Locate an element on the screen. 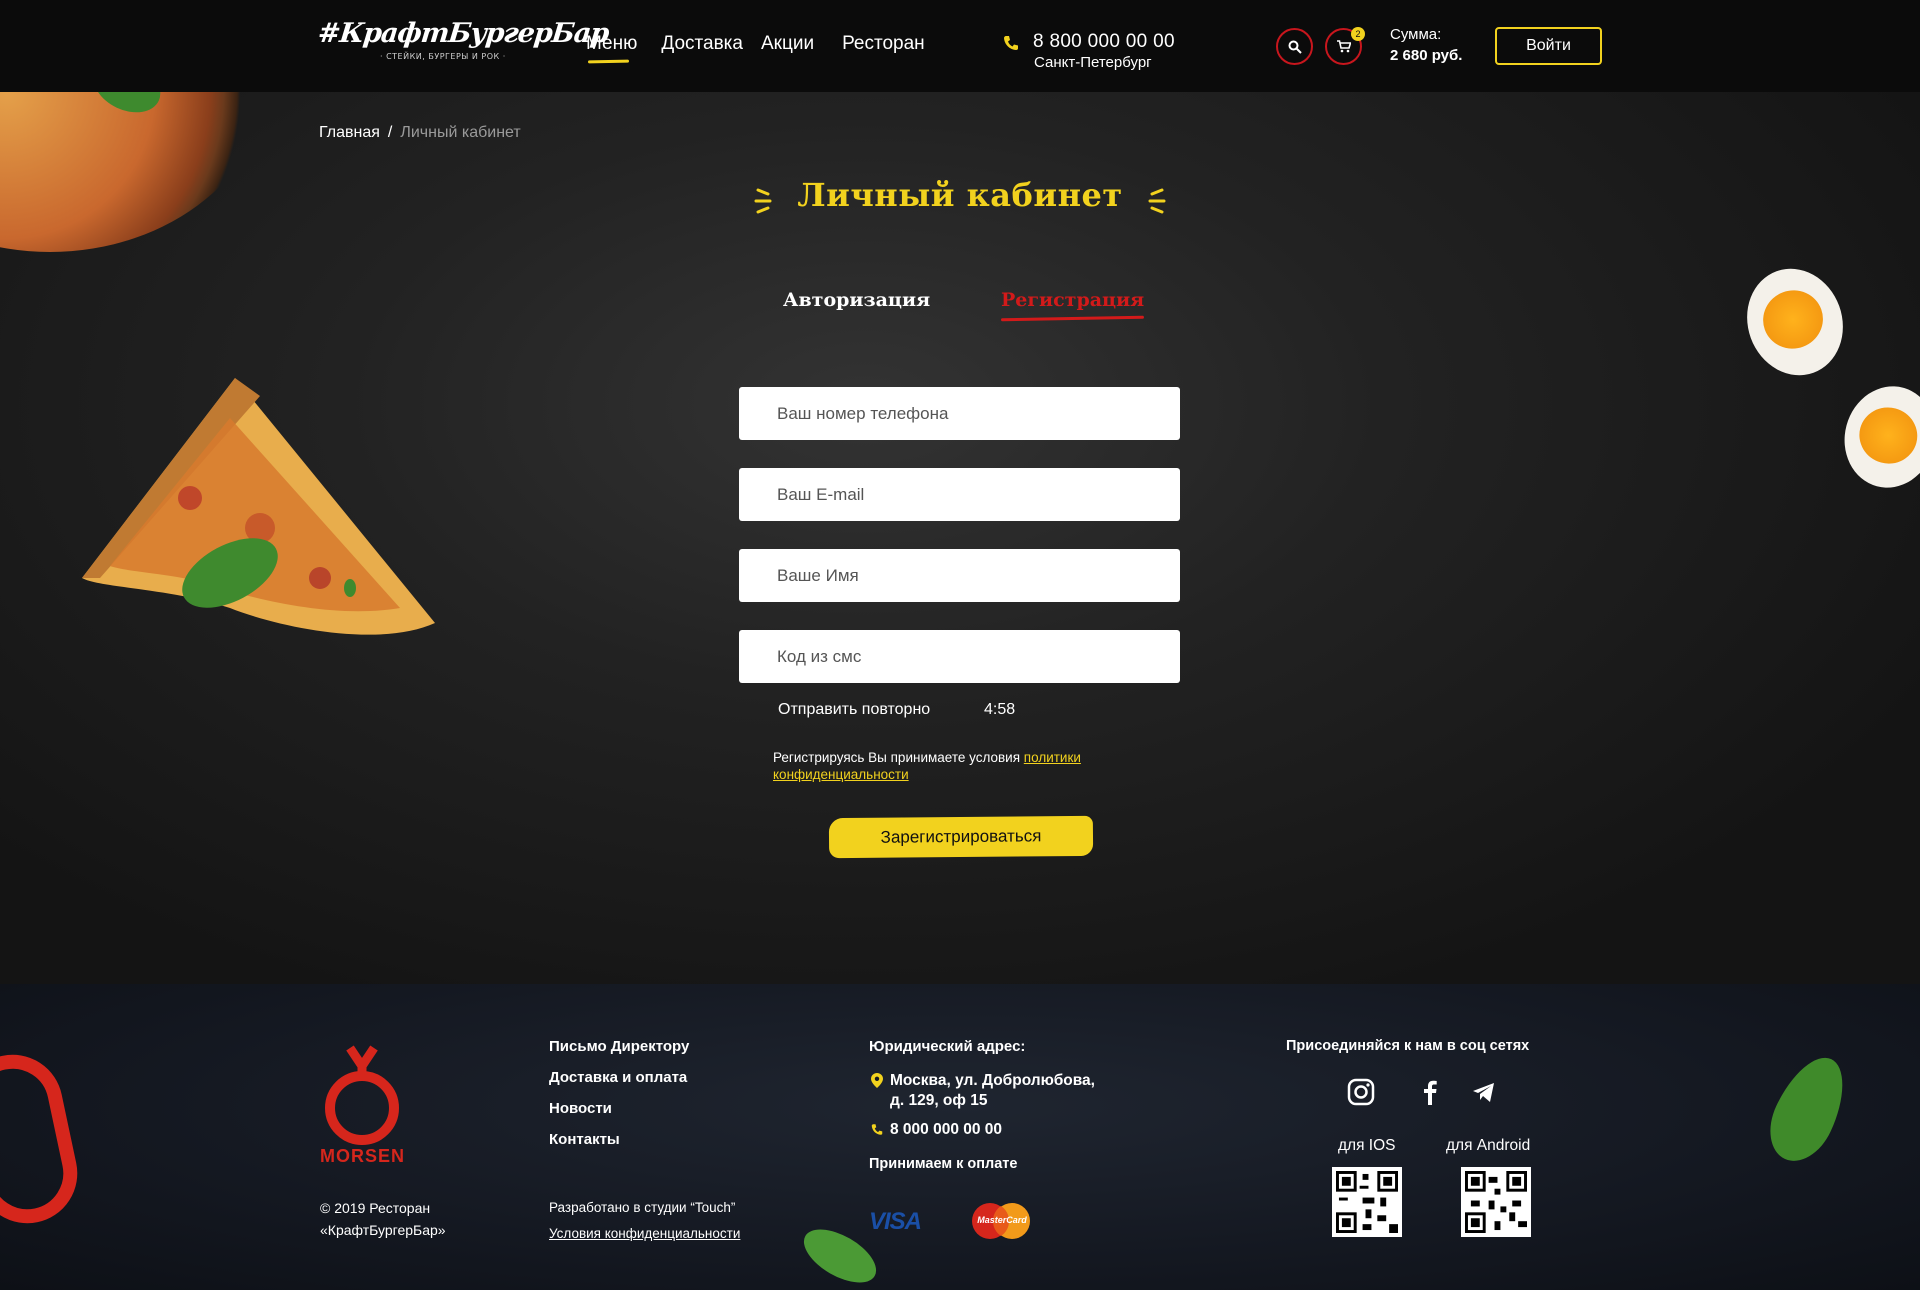 Image resolution: width=1920 pixels, height=1290 pixels. tab-authorization: Авторизация is located at coordinates (856, 300).